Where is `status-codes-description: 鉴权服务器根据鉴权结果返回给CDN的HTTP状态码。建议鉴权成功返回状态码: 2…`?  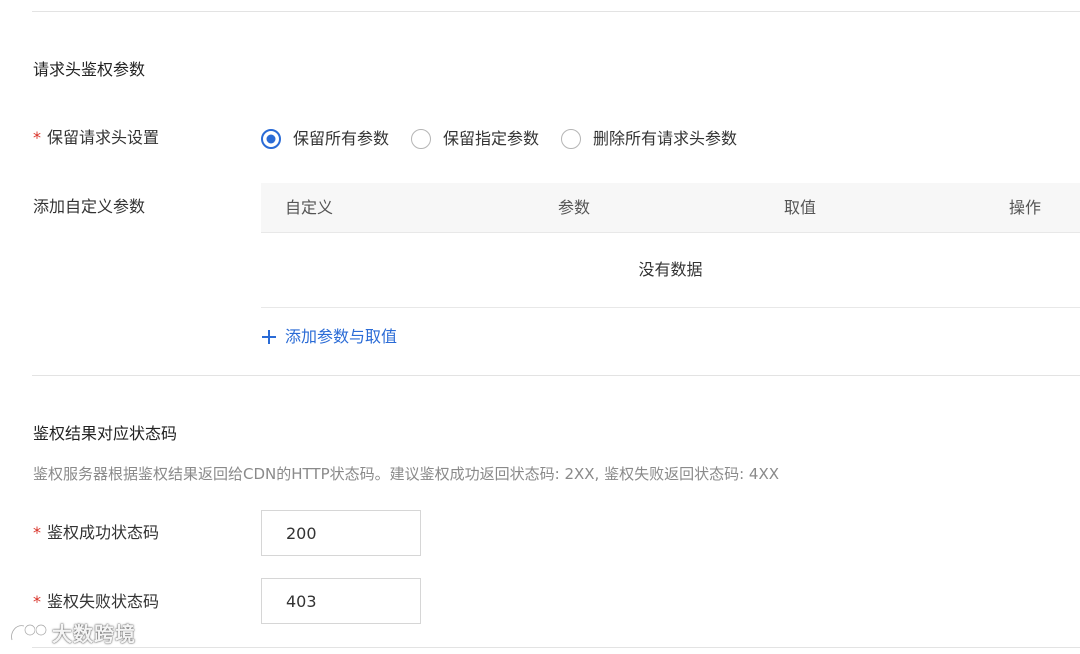 status-codes-description: 鉴权服务器根据鉴权结果返回给CDN的HTTP状态码。建议鉴权成功返回状态码: 2… is located at coordinates (406, 474).